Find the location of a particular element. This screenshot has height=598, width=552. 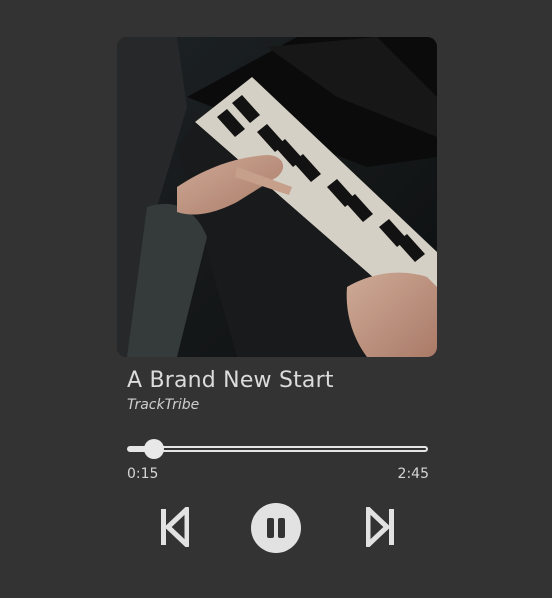

pause-button is located at coordinates (276, 528).